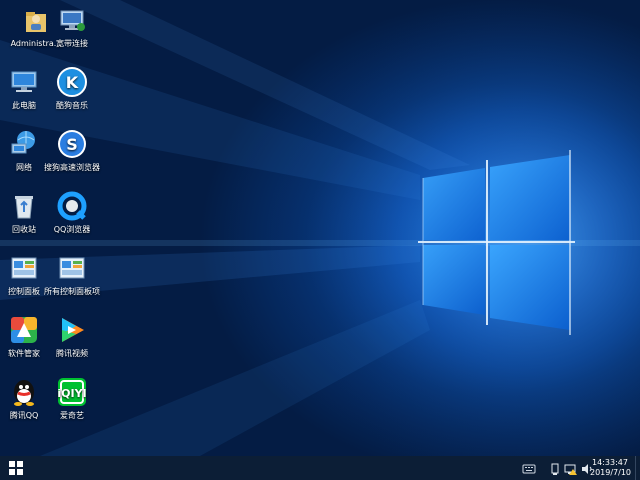 The height and width of the screenshot is (480, 640). What do you see at coordinates (72, 415) in the screenshot?
I see `desktop-icon-label: 爱奇艺` at bounding box center [72, 415].